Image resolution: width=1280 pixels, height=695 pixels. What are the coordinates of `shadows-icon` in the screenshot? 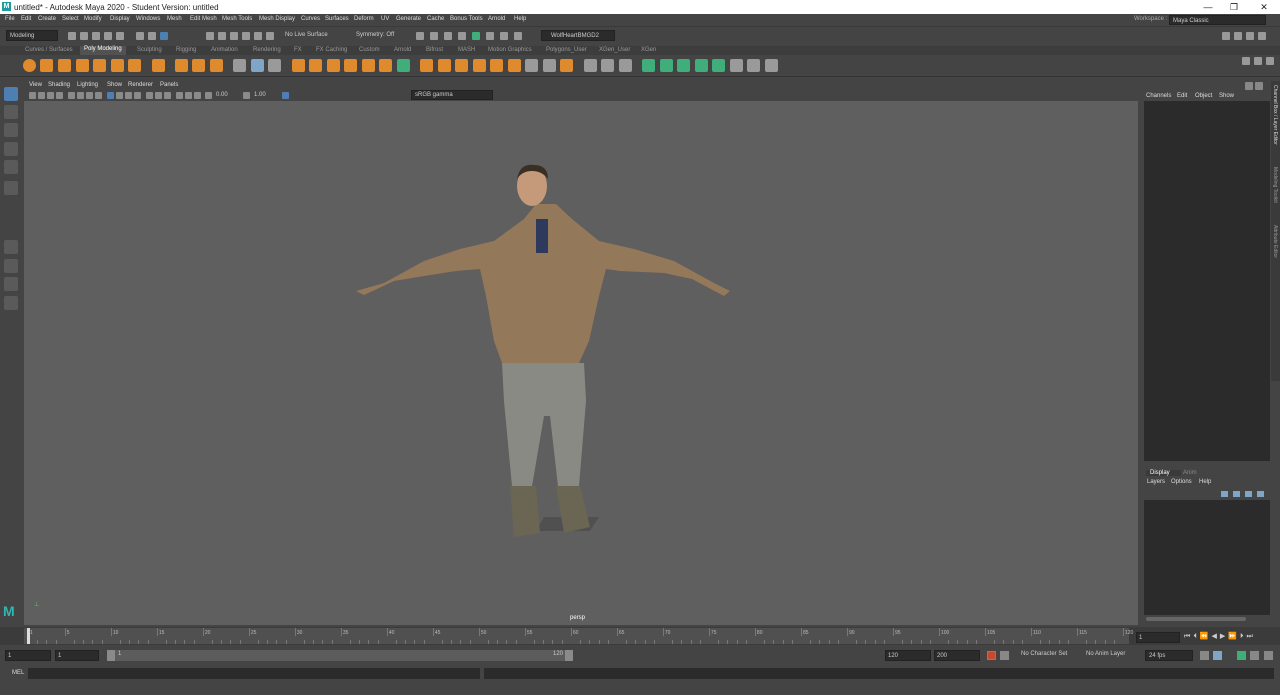 It's located at (158, 95).